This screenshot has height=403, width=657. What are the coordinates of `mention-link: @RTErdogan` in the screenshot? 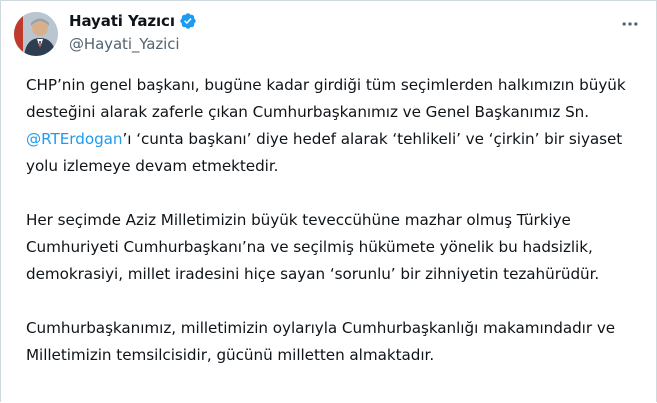 It's located at (74, 139).